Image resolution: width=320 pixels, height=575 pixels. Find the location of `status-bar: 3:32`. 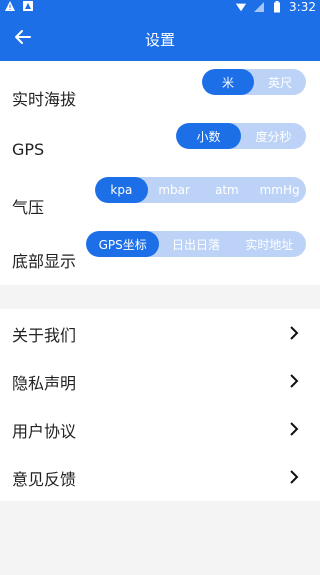

status-bar: 3:32 is located at coordinates (160, 7).